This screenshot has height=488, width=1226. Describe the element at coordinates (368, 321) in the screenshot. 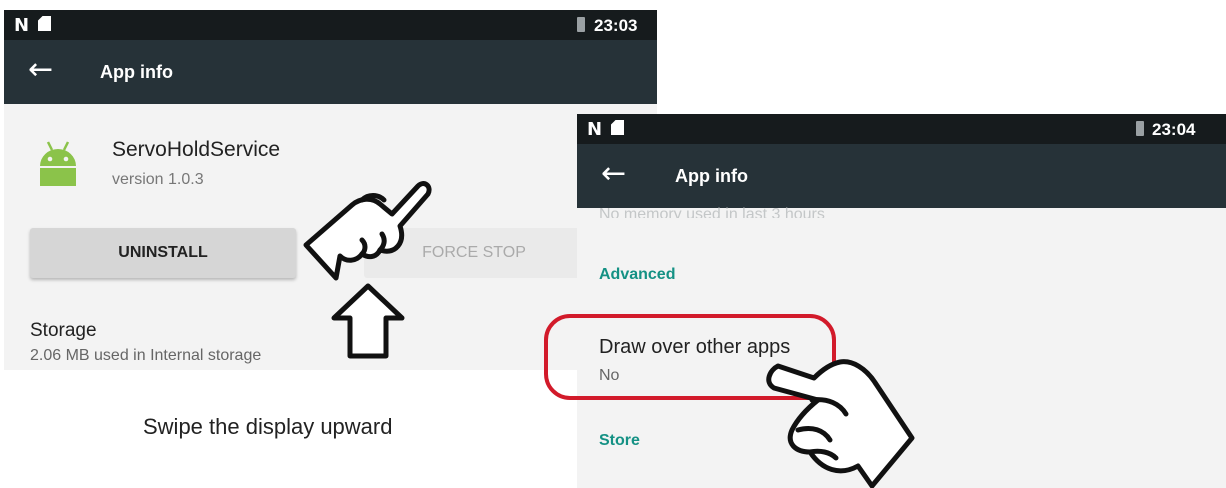

I see `up-arrow-icon` at that location.